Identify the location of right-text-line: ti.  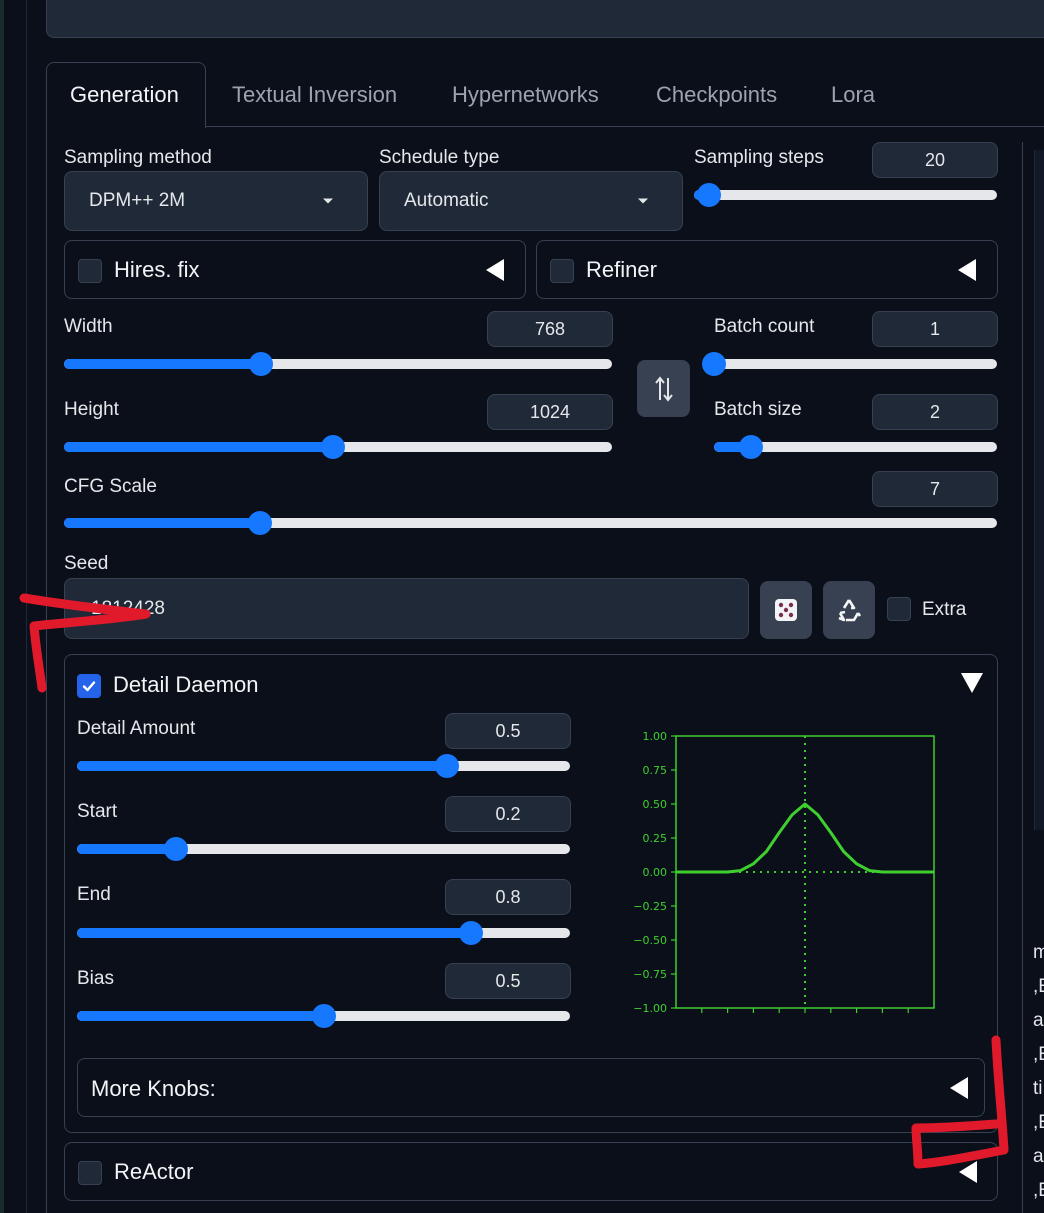
(1038, 1088).